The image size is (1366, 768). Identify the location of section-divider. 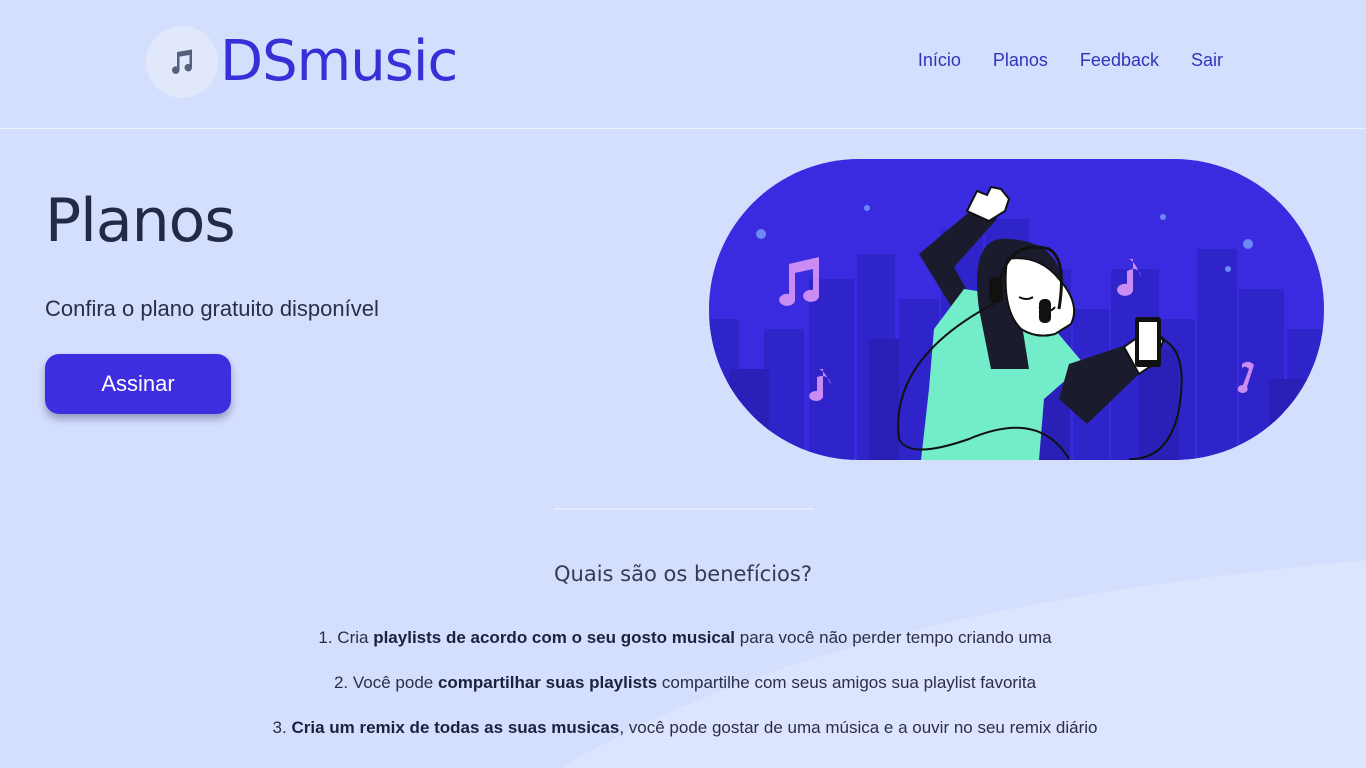
(684, 509).